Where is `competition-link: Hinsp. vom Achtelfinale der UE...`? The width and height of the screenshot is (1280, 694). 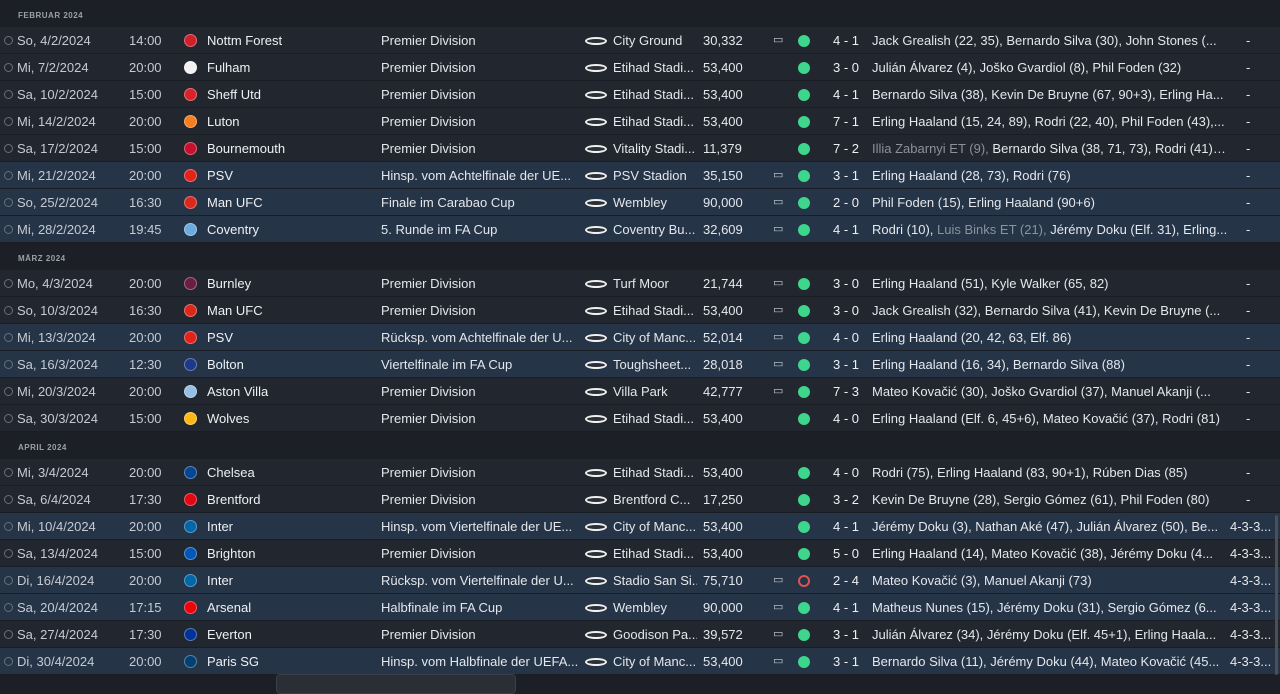 competition-link: Hinsp. vom Achtelfinale der UE... is located at coordinates (480, 175).